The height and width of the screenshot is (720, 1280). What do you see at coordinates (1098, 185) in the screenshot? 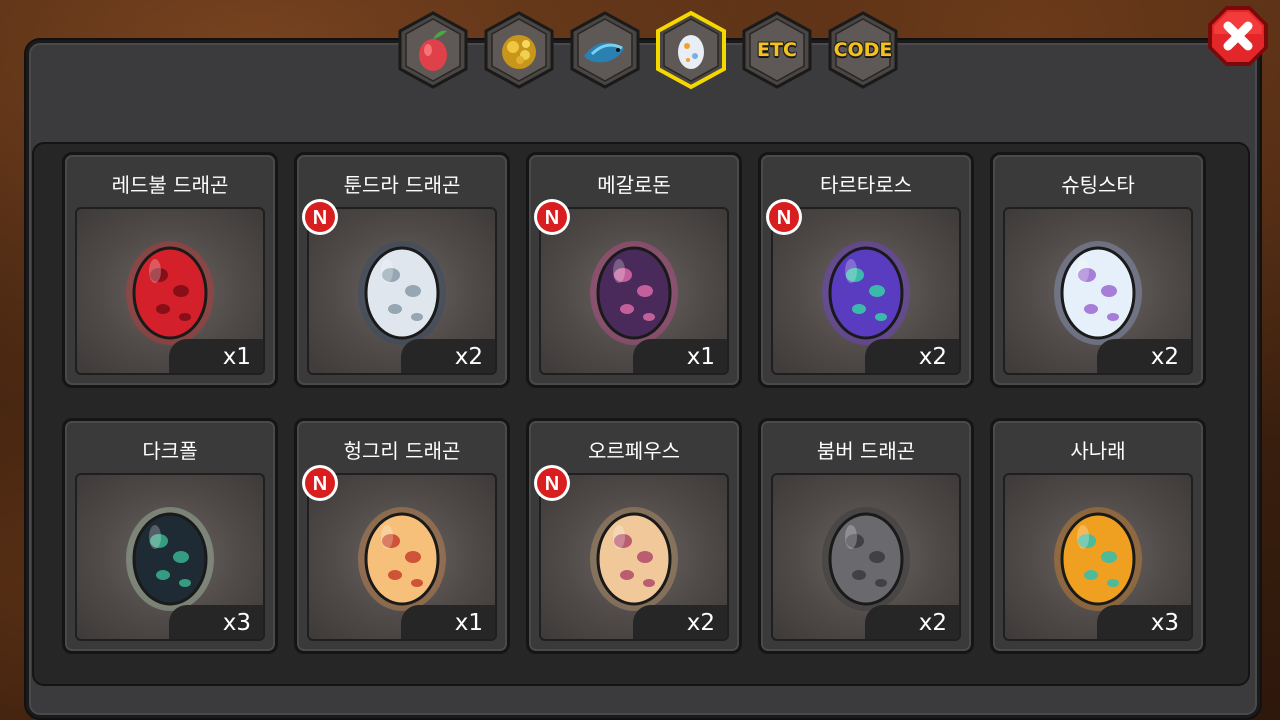
I see `egg-name: 슈팅스타` at bounding box center [1098, 185].